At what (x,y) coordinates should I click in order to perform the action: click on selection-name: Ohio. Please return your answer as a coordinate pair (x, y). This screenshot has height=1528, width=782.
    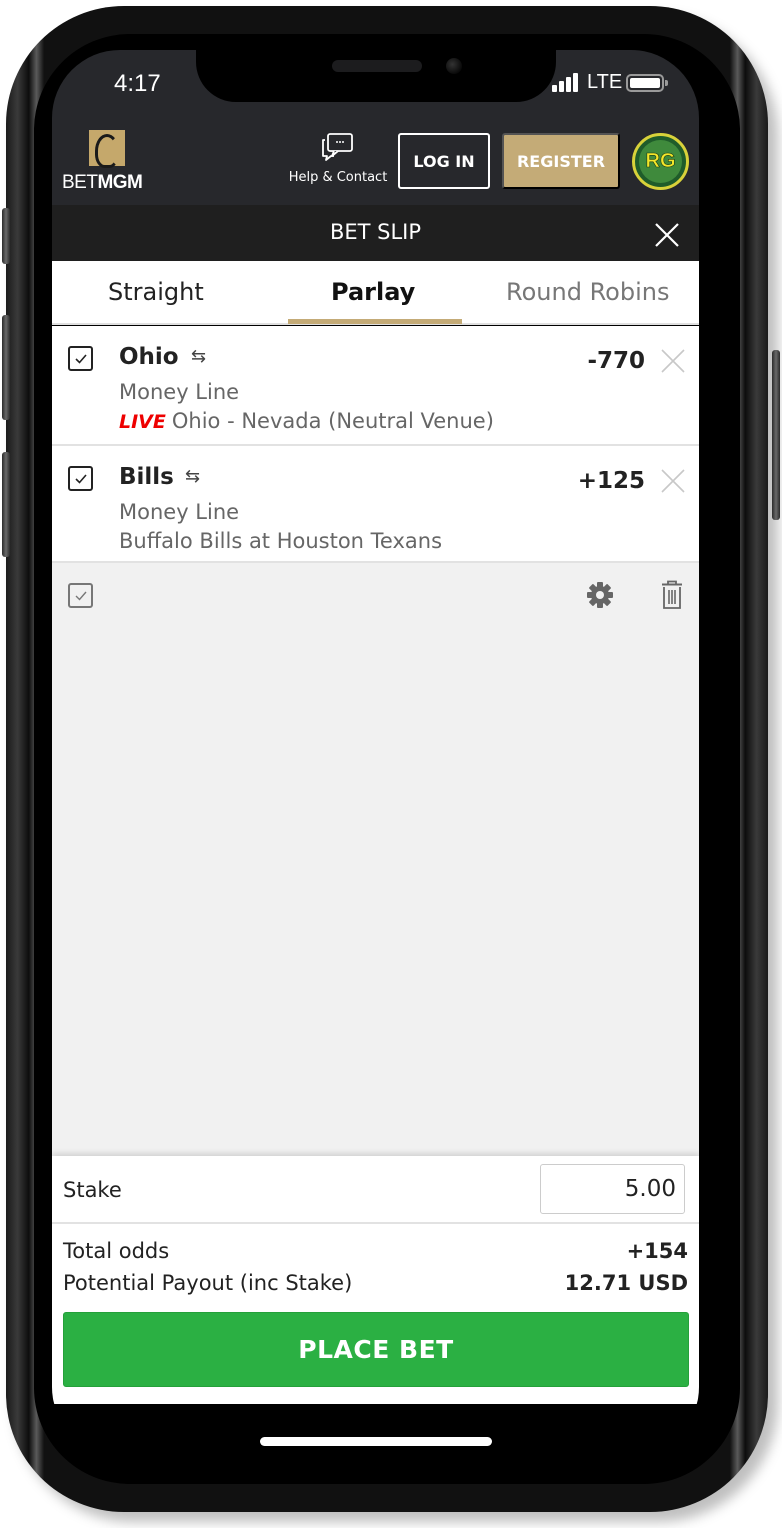
    Looking at the image, I should click on (149, 357).